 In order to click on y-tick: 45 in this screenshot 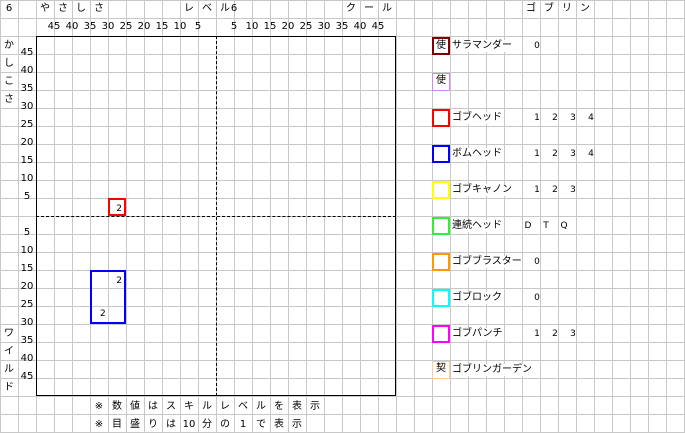, I will do `click(27, 376)`.